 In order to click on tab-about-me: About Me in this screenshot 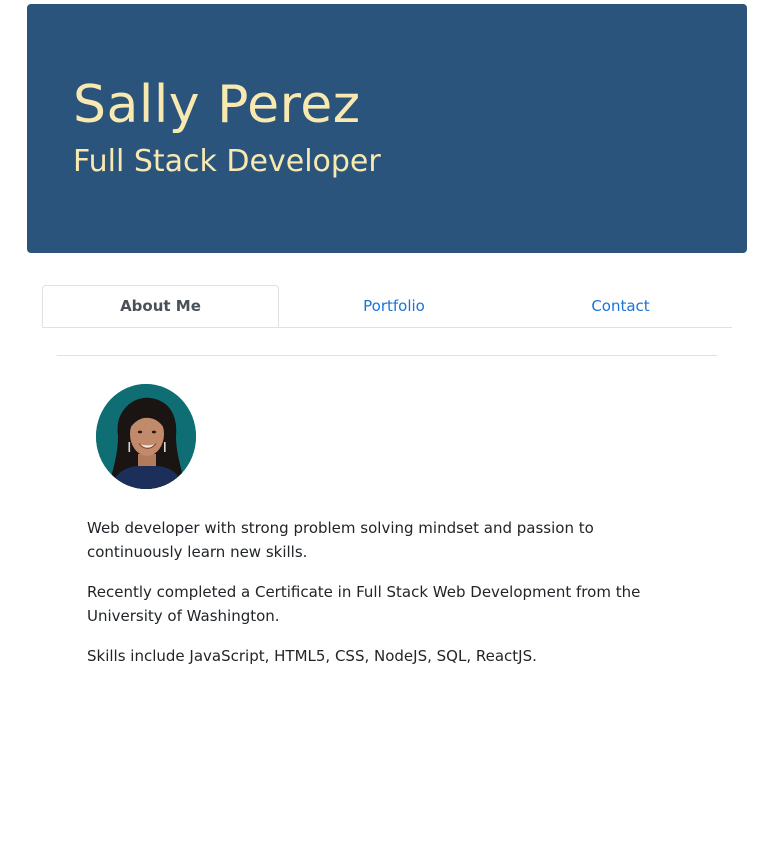, I will do `click(160, 306)`.